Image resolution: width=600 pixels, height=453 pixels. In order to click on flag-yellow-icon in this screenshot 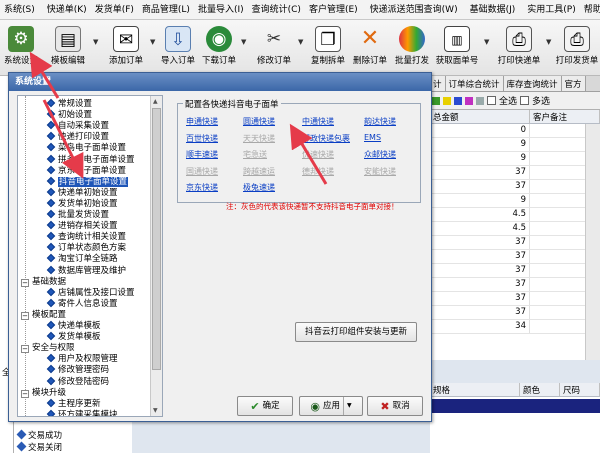, I will do `click(447, 100)`.